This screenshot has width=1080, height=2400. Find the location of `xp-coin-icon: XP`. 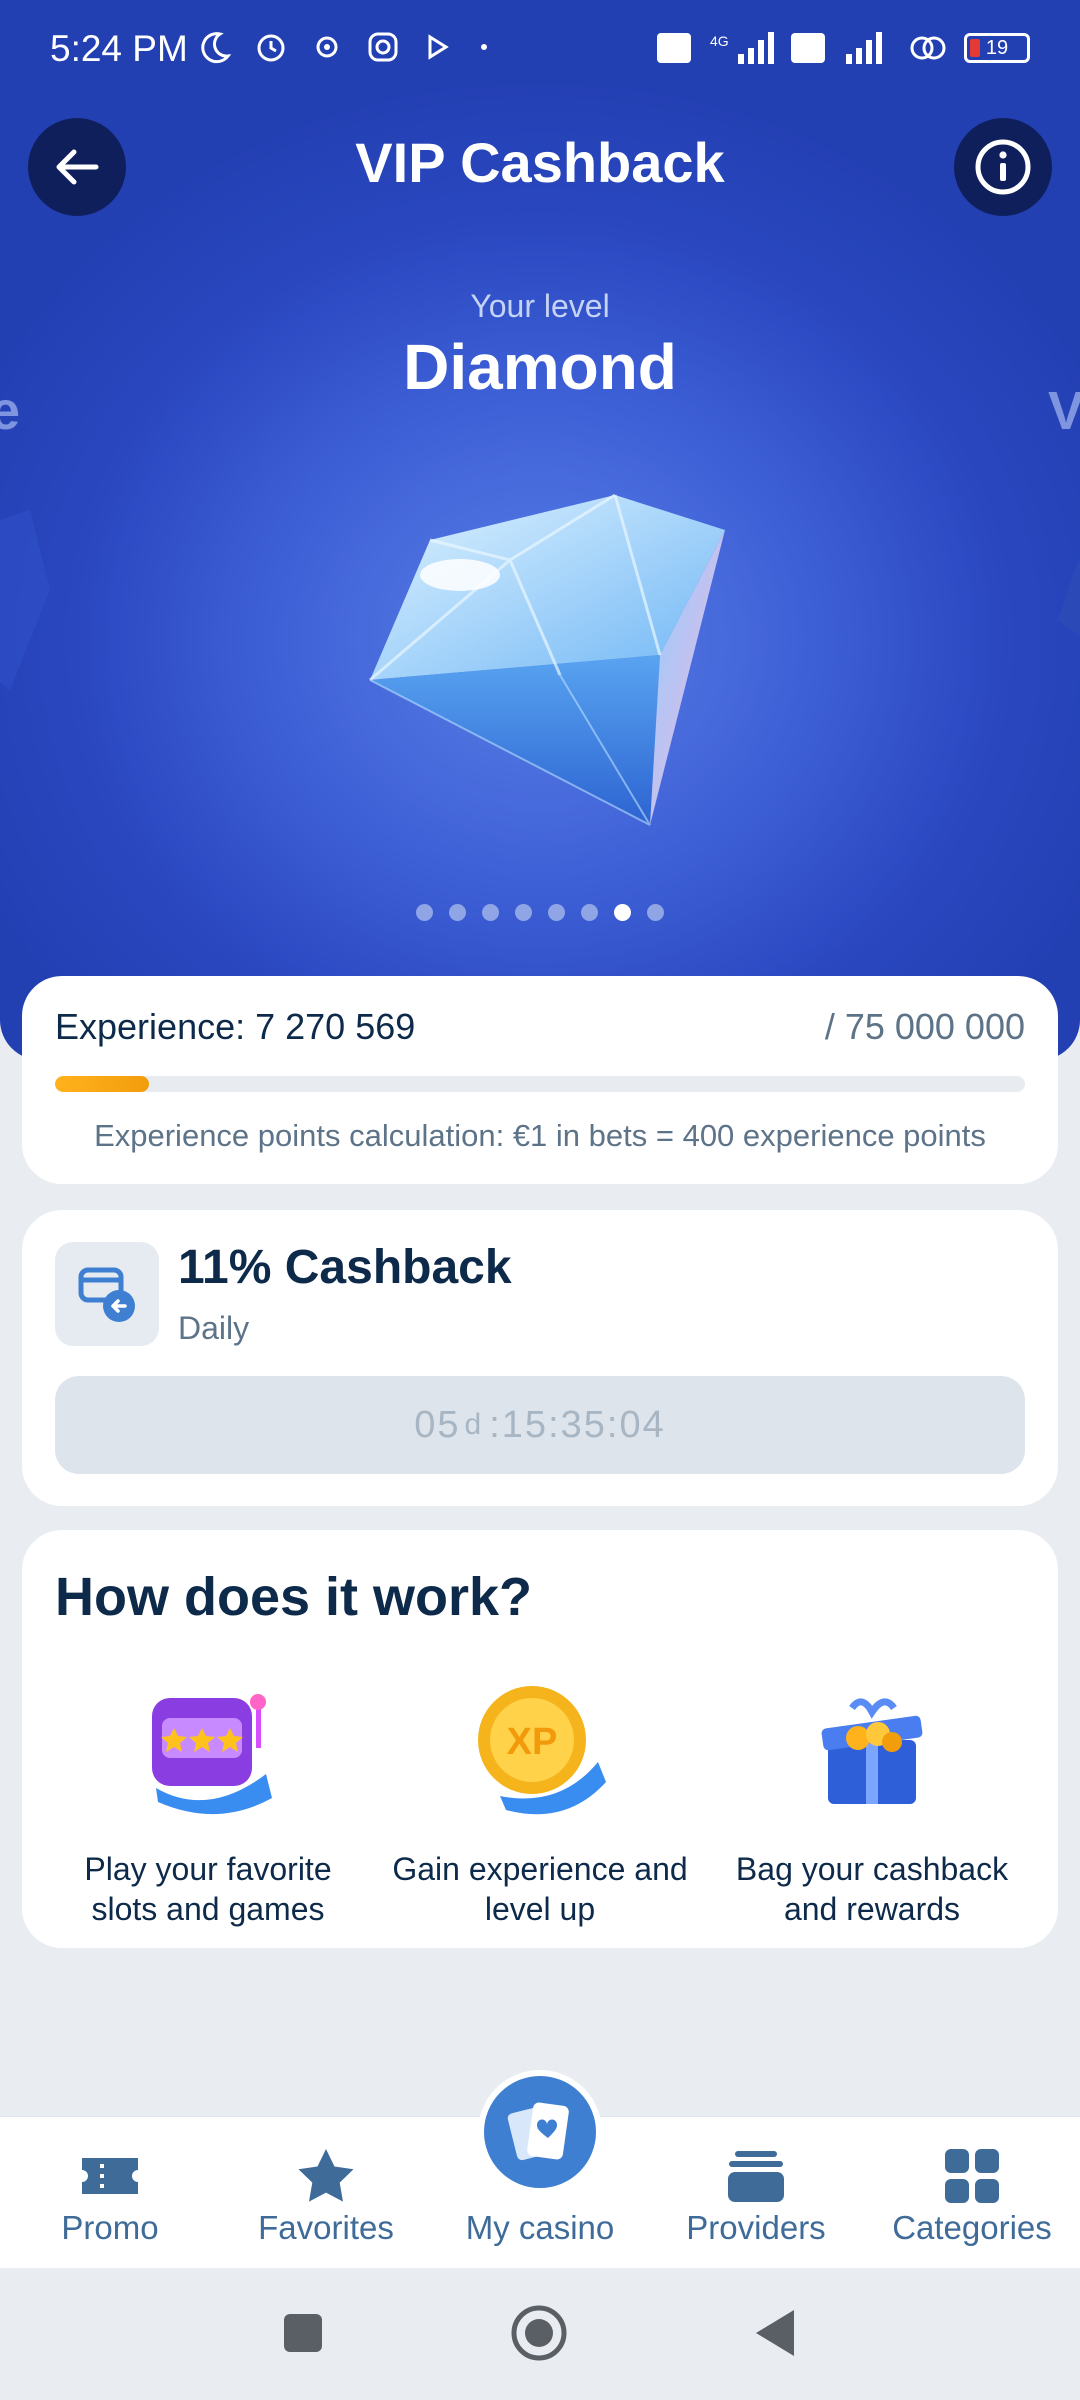

xp-coin-icon: XP is located at coordinates (542, 1750).